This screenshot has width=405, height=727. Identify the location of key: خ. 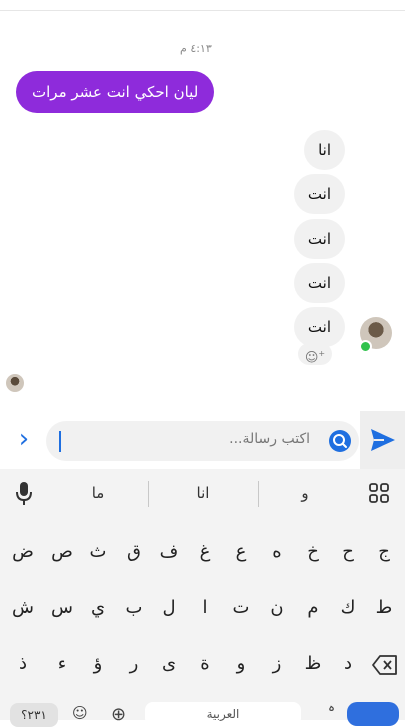
(313, 552).